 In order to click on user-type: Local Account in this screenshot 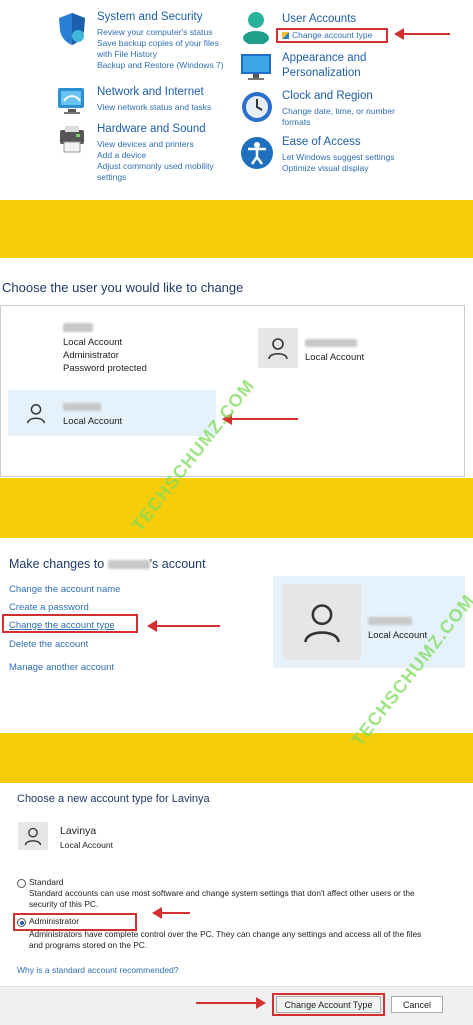, I will do `click(86, 845)`.